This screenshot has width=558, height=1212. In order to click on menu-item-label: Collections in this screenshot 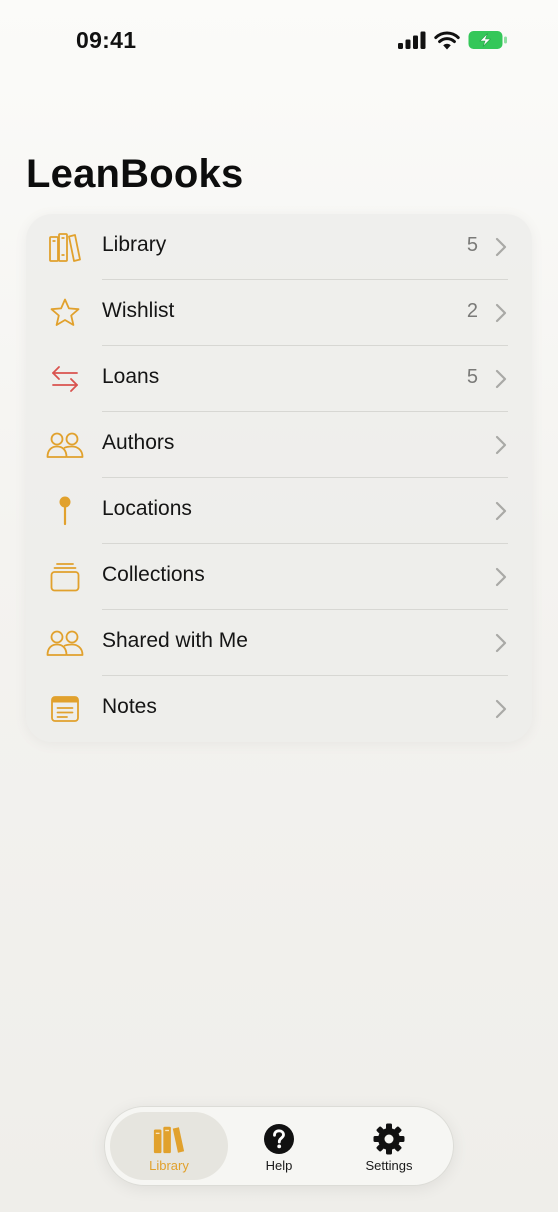, I will do `click(153, 574)`.